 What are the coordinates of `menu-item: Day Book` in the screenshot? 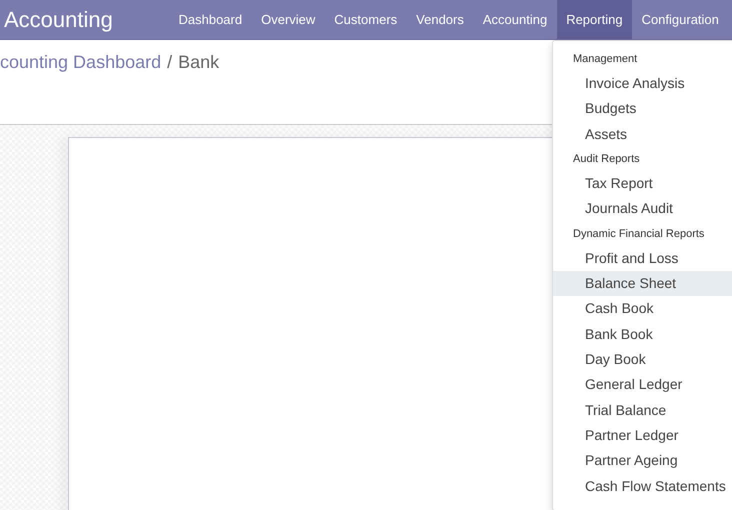 It's located at (642, 359).